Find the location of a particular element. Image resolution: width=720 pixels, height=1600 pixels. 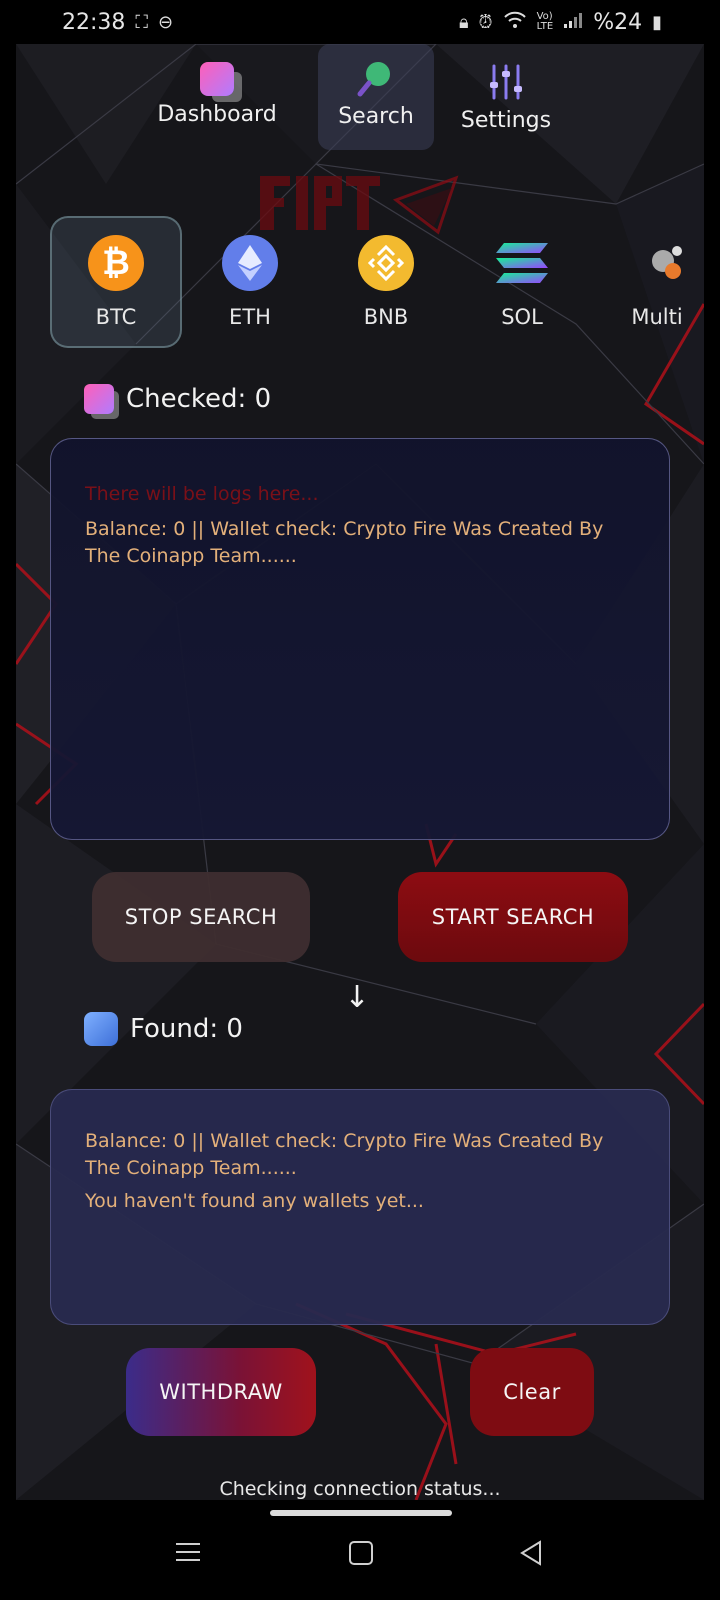

status-time: 22:38 is located at coordinates (94, 22).